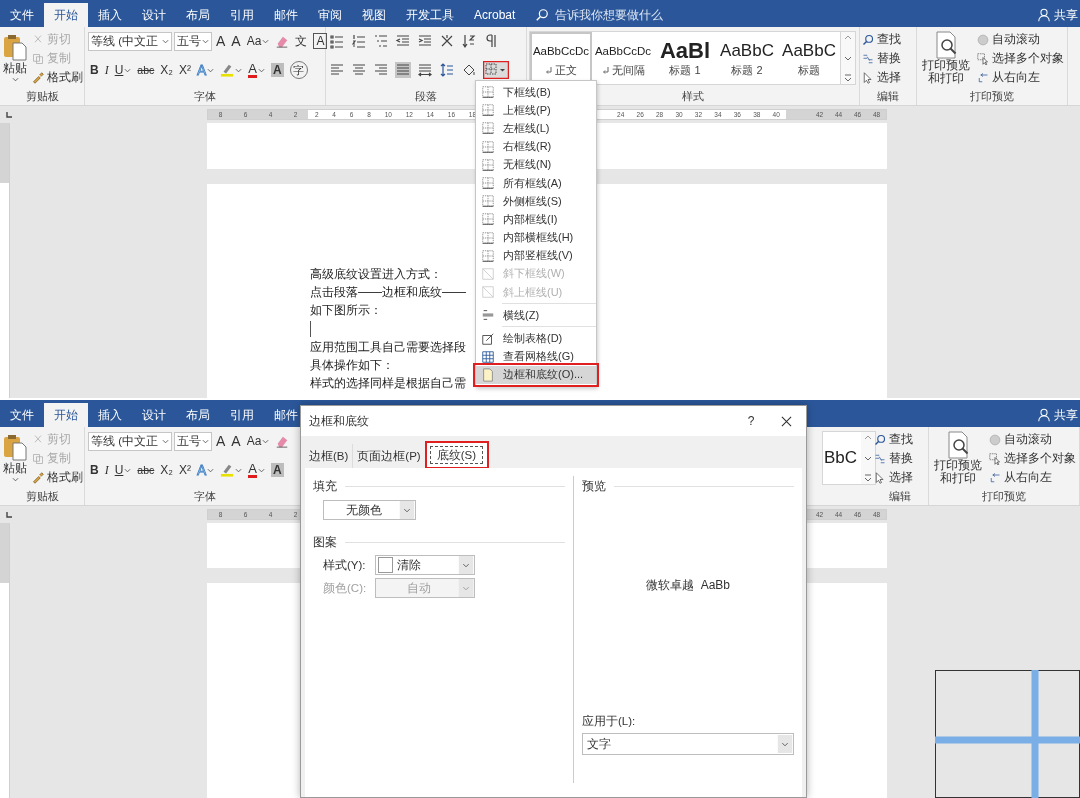  I want to click on numbered-list-icon, so click(359, 41).